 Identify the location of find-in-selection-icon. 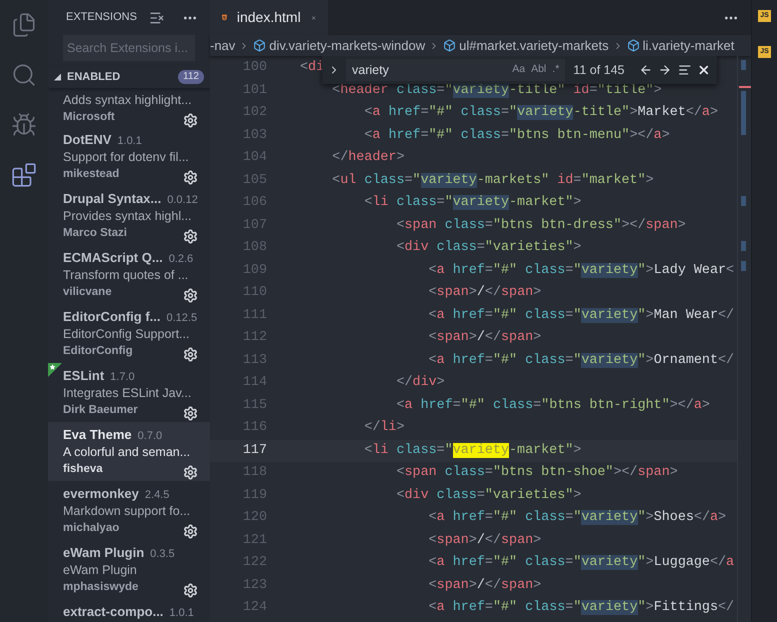
(685, 70).